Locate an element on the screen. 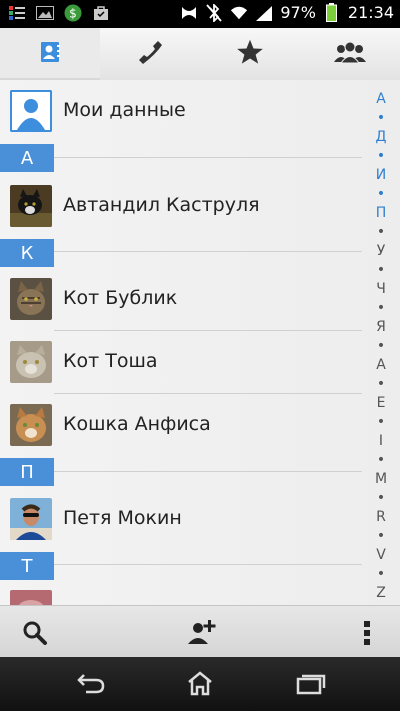  alphabet-index-entry: А is located at coordinates (381, 99).